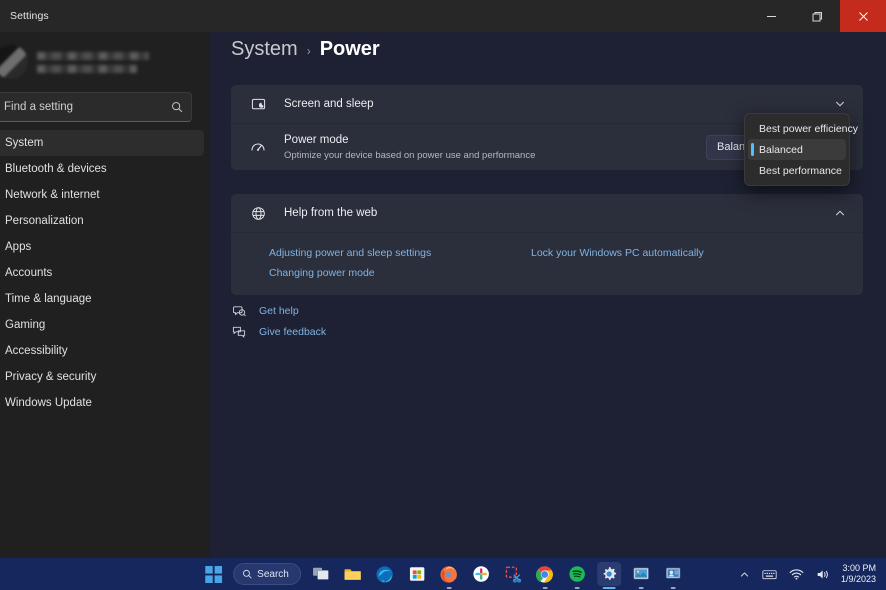 The width and height of the screenshot is (886, 590). I want to click on taskbar-firefox-button, so click(449, 575).